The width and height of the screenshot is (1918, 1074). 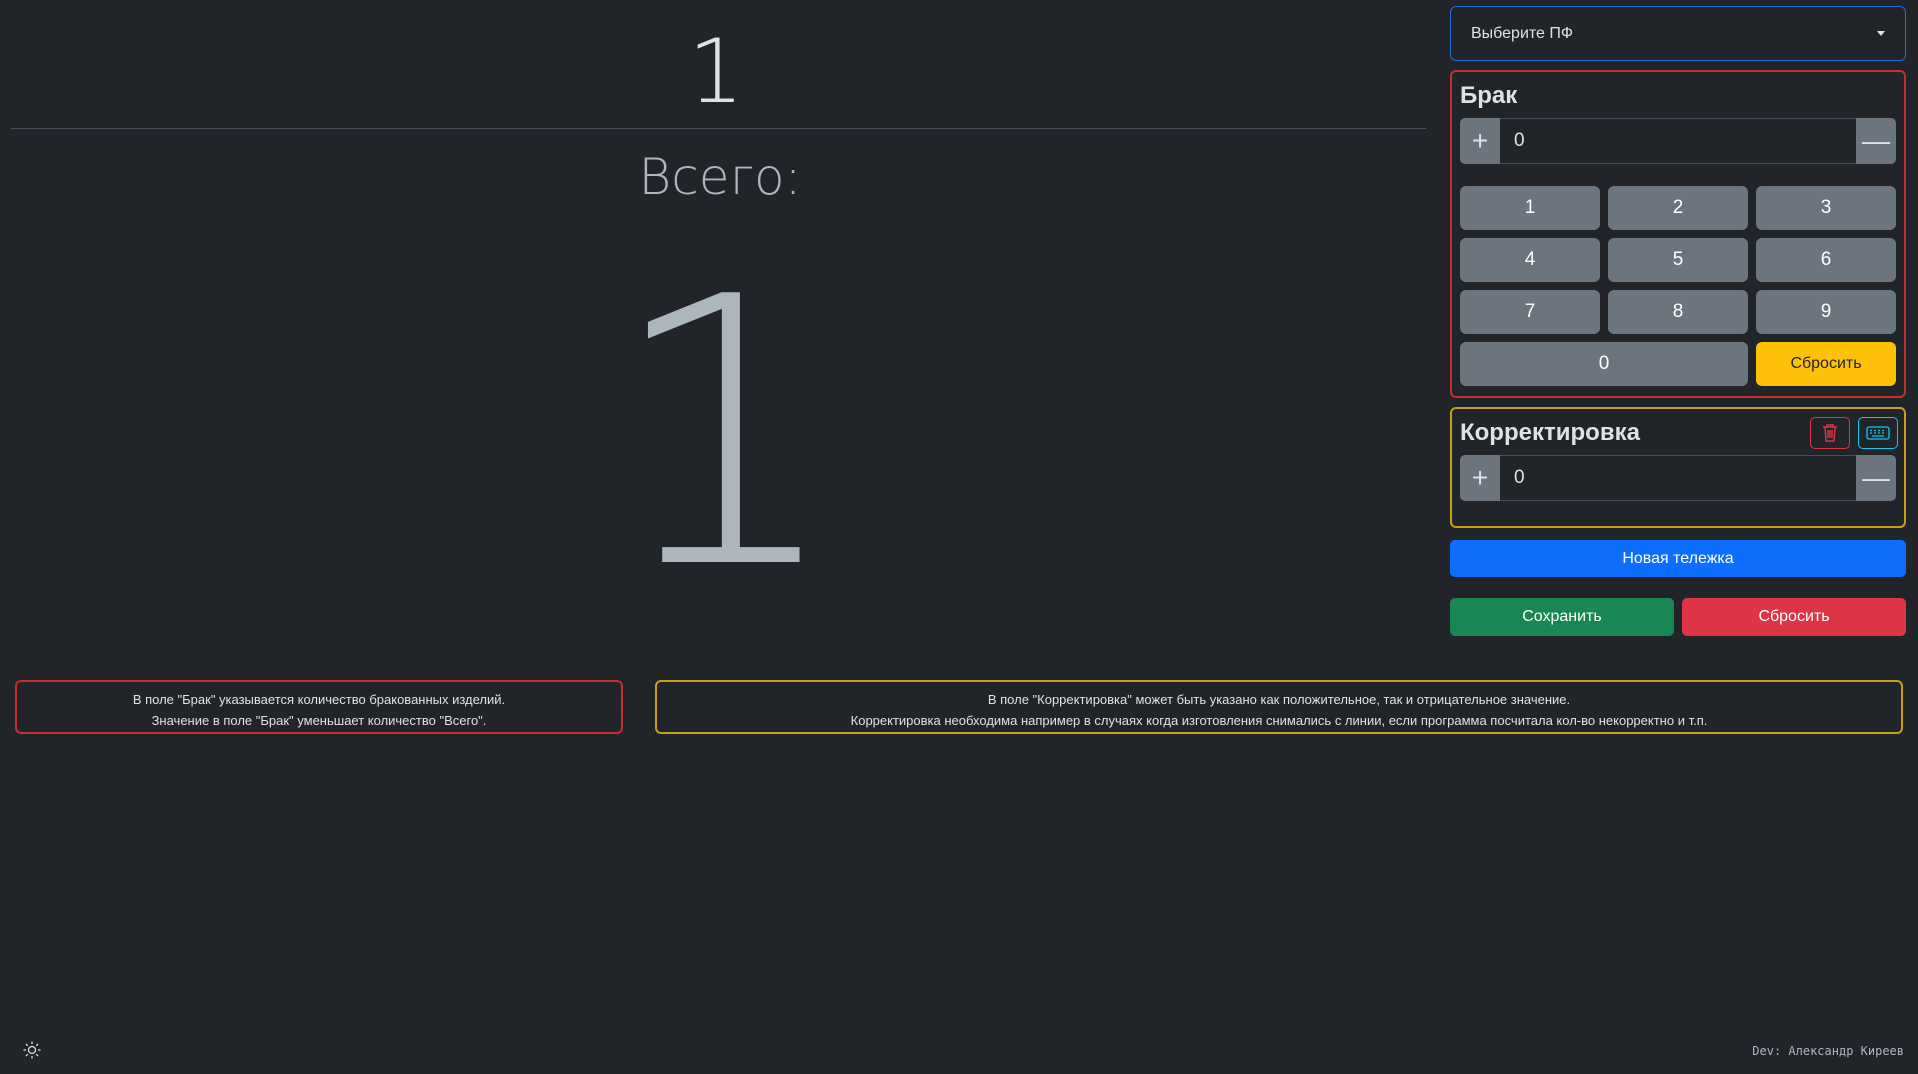 What do you see at coordinates (718, 128) in the screenshot?
I see `divider` at bounding box center [718, 128].